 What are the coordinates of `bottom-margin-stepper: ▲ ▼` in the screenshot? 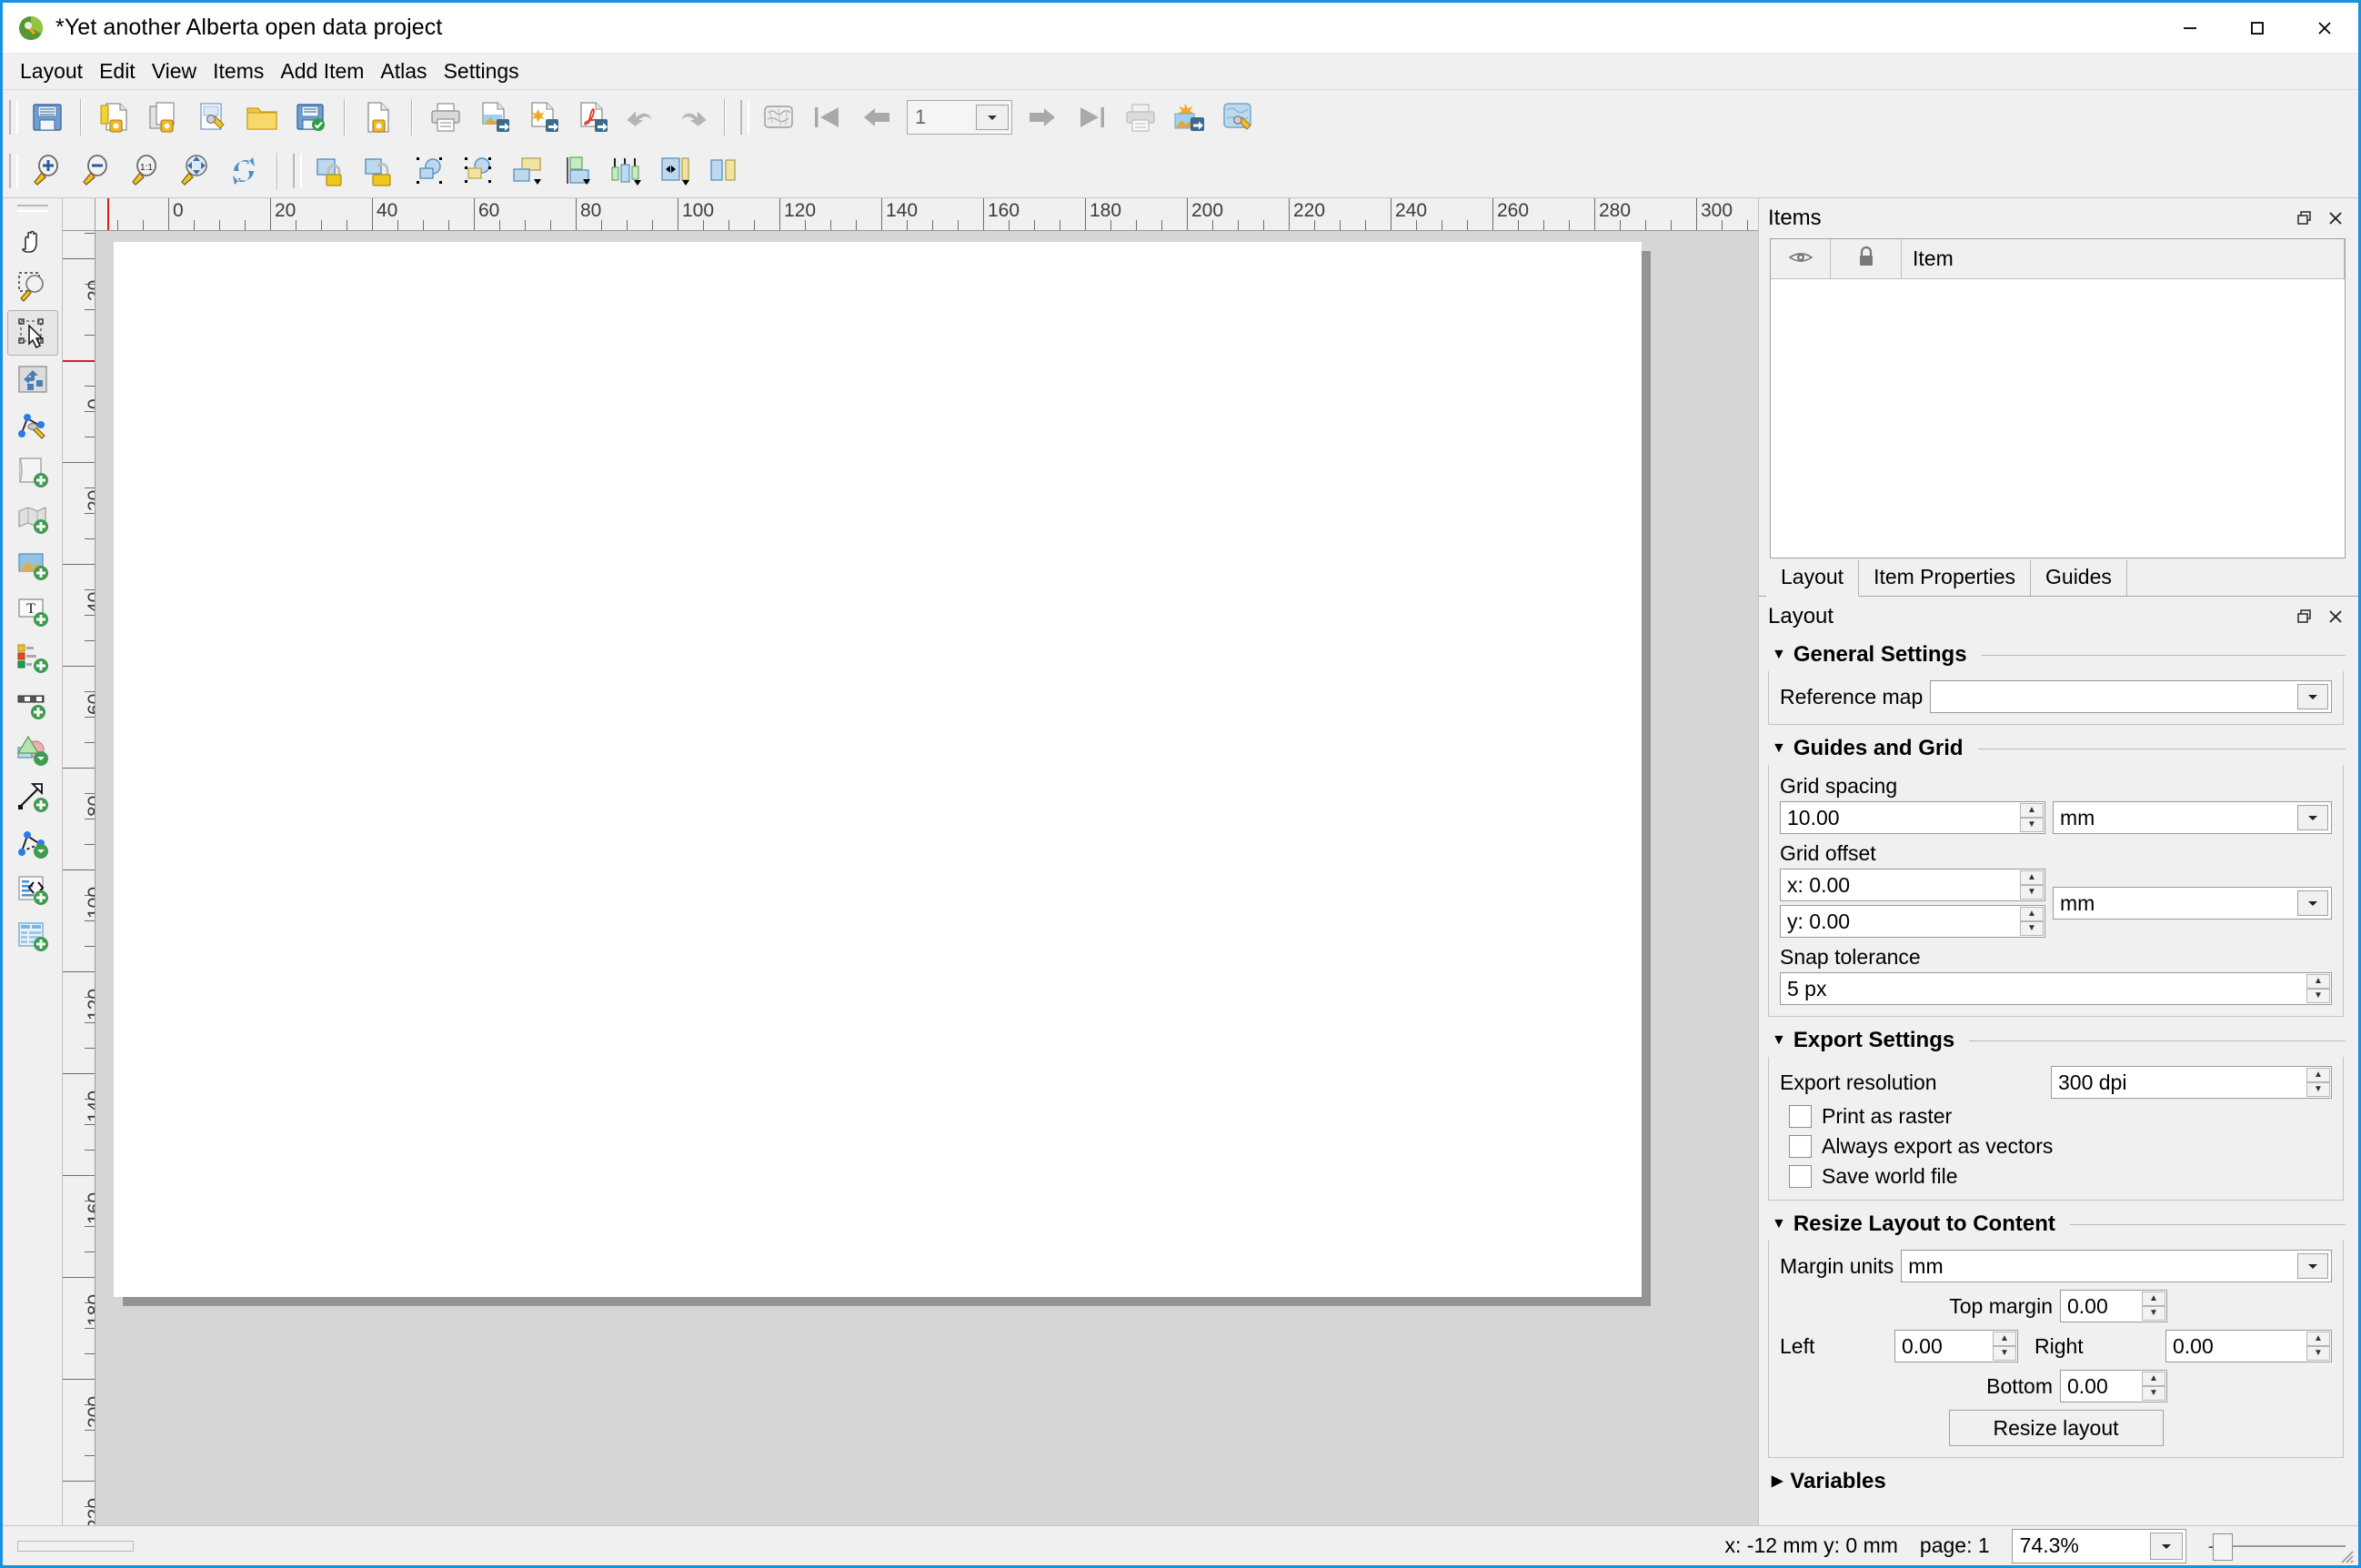 It's located at (2153, 1386).